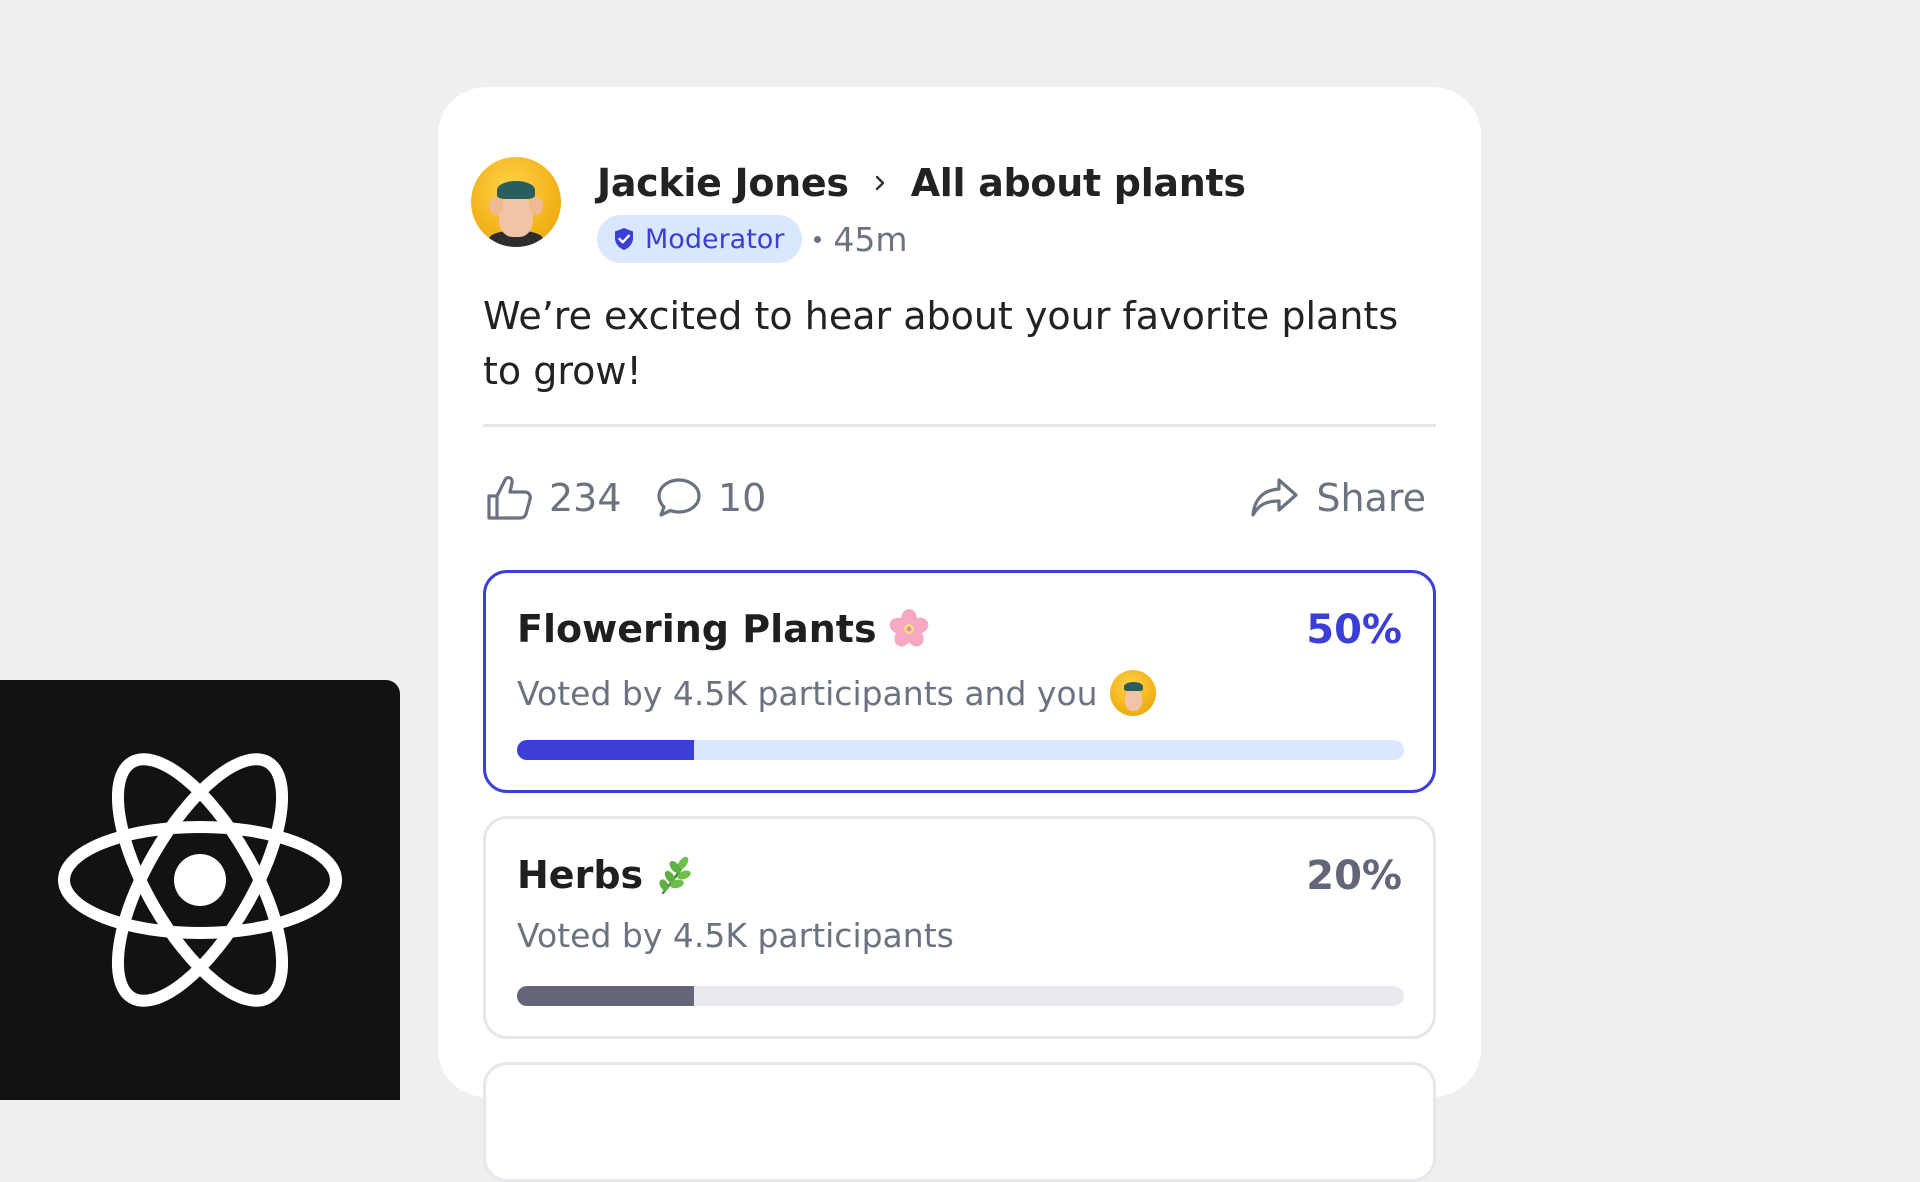 This screenshot has width=1920, height=1182. What do you see at coordinates (509, 498) in the screenshot?
I see `thumbs-up-icon` at bounding box center [509, 498].